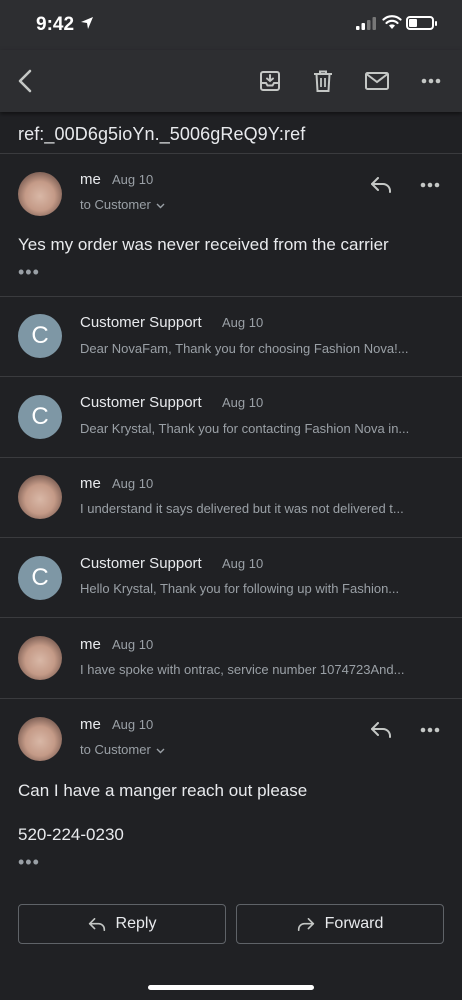 This screenshot has width=462, height=1000. Describe the element at coordinates (25, 81) in the screenshot. I see `back-arrow-icon` at that location.